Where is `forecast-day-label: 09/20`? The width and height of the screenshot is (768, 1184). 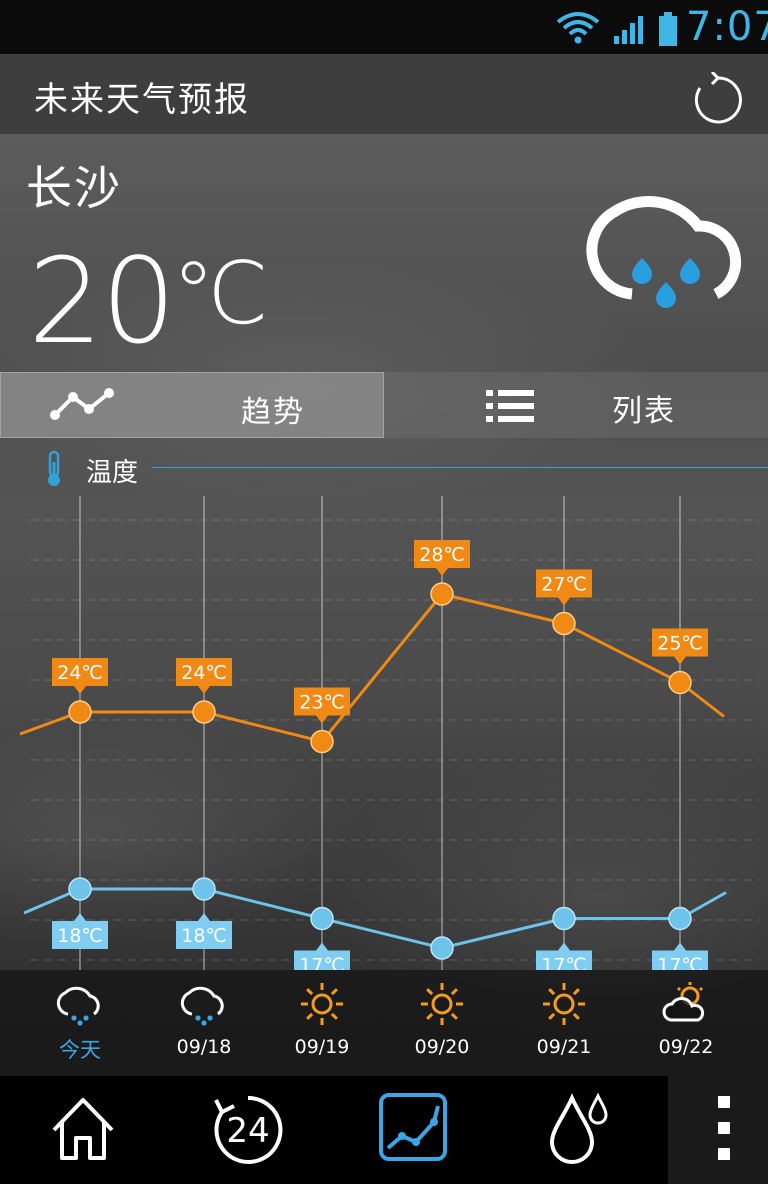
forecast-day-label: 09/20 is located at coordinates (442, 1047).